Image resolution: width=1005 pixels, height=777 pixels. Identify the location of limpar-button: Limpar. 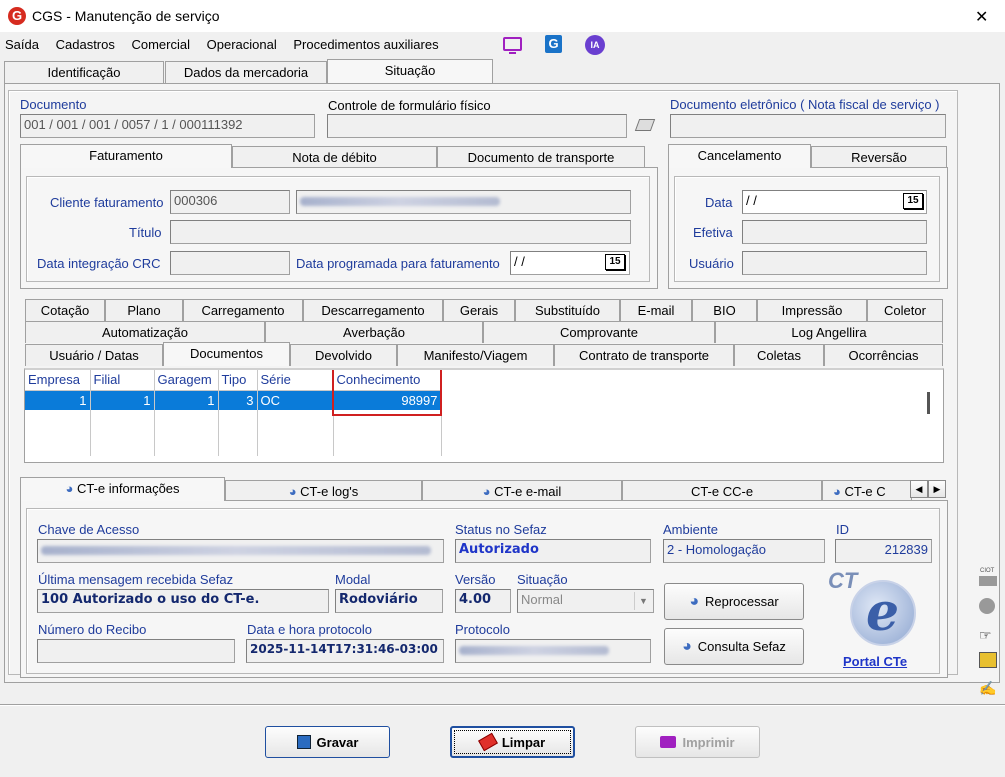
(512, 742).